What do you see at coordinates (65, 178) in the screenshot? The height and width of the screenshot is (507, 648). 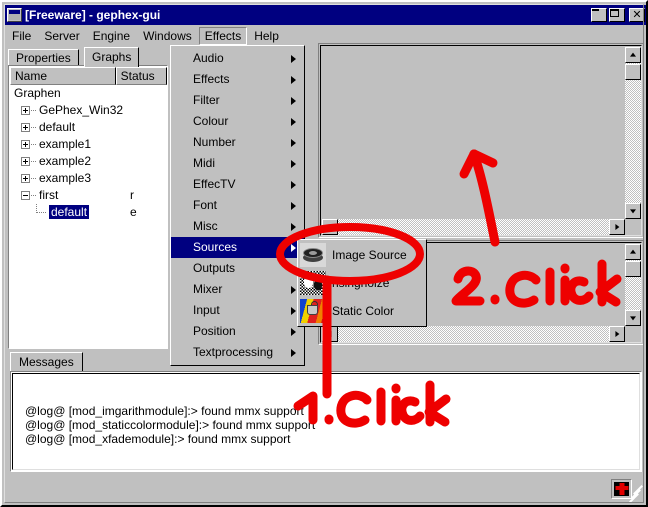 I see `tree-label: example3` at bounding box center [65, 178].